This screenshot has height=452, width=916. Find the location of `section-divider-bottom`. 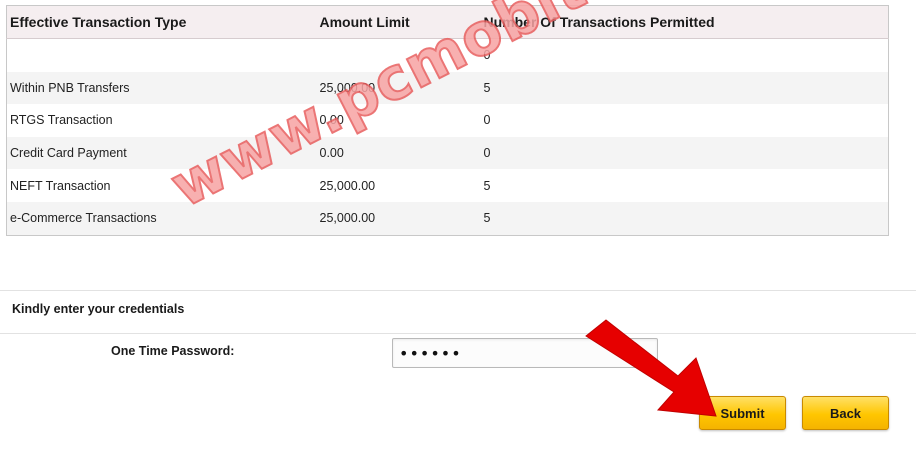

section-divider-bottom is located at coordinates (458, 333).